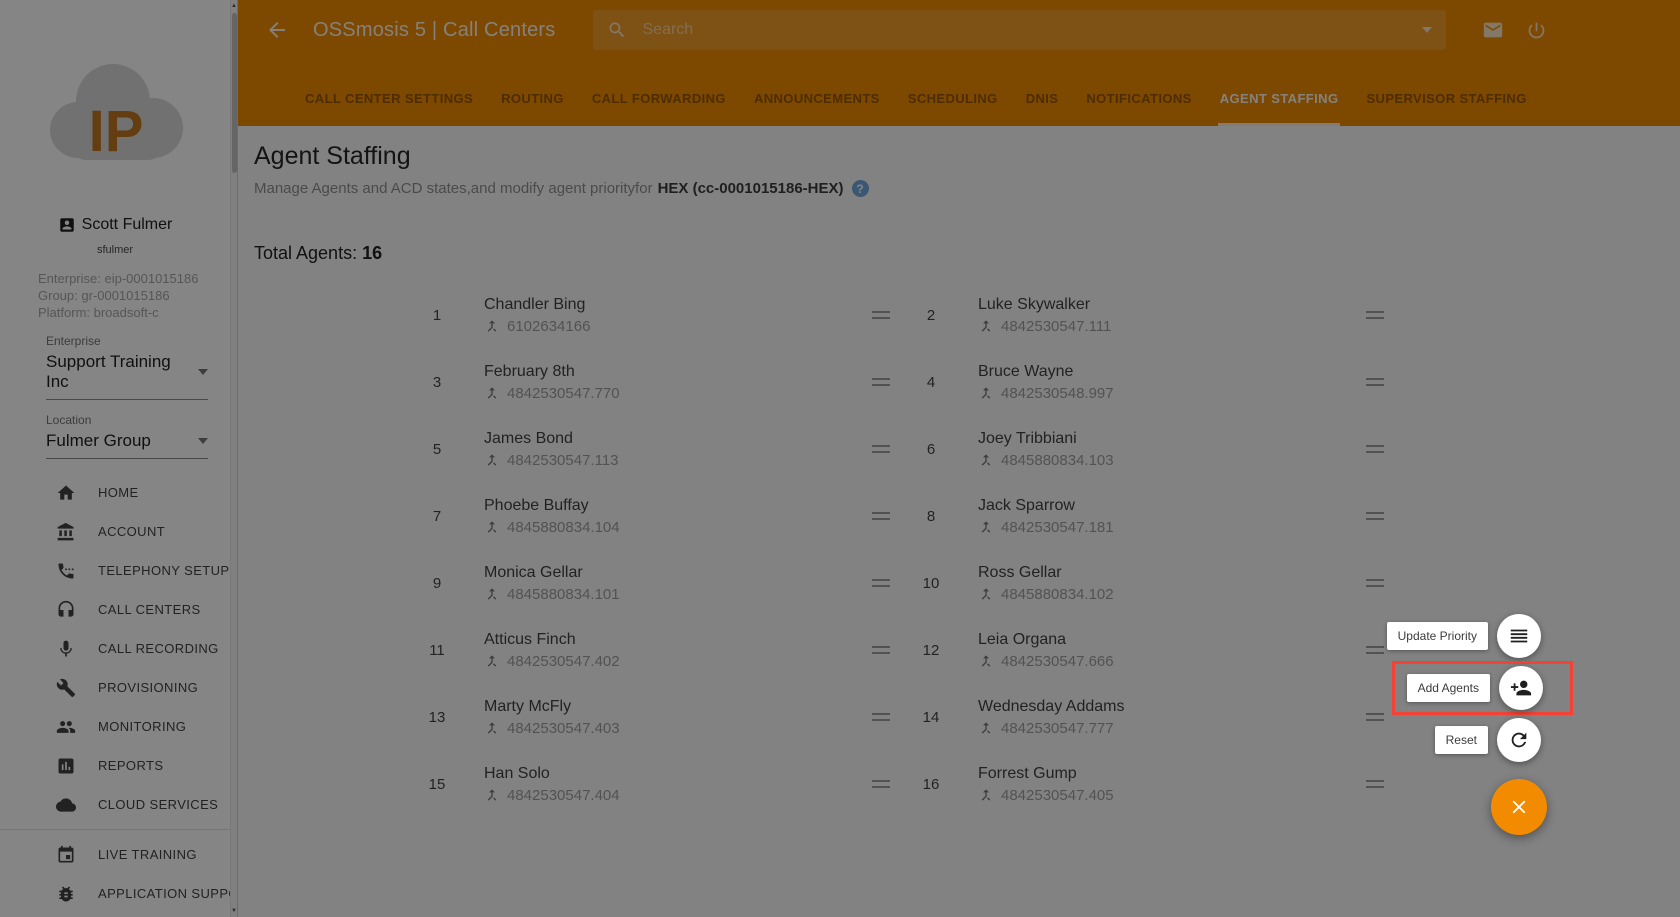 The width and height of the screenshot is (1680, 917). I want to click on update-priority-label: Update Priority, so click(1437, 636).